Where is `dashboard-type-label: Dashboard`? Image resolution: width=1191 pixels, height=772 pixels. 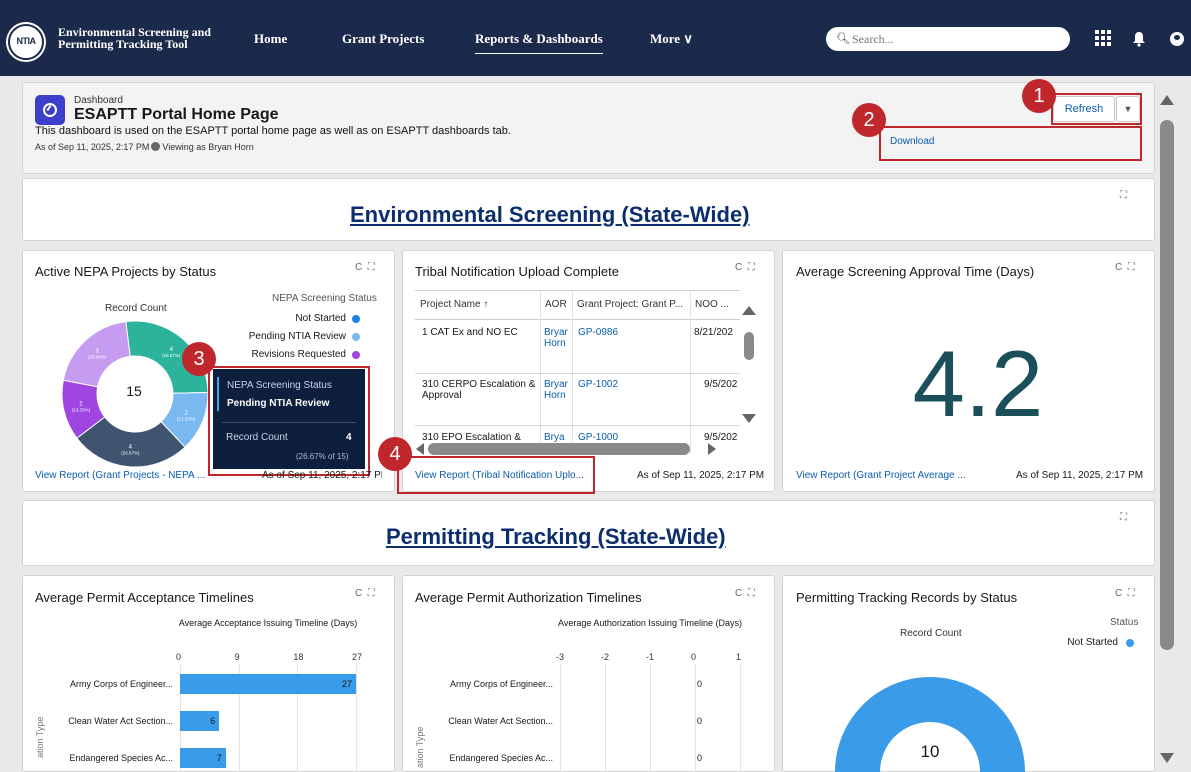 dashboard-type-label: Dashboard is located at coordinates (98, 100).